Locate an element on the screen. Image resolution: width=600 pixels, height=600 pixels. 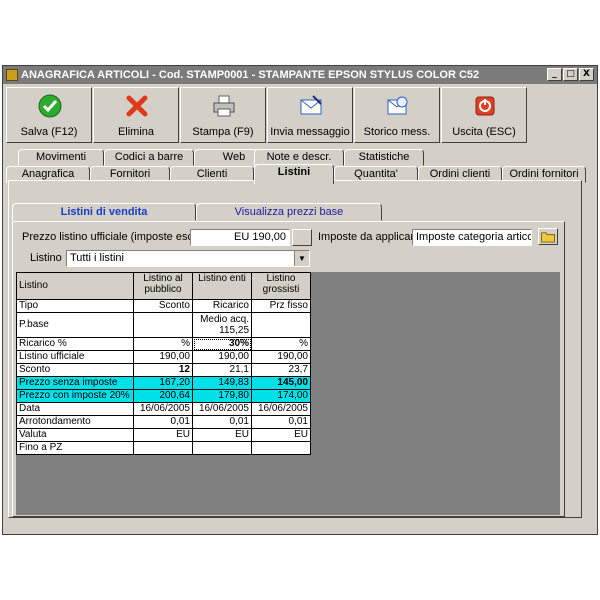
subtab-listini-di-vendita: Listini di vendita is located at coordinates (104, 212).